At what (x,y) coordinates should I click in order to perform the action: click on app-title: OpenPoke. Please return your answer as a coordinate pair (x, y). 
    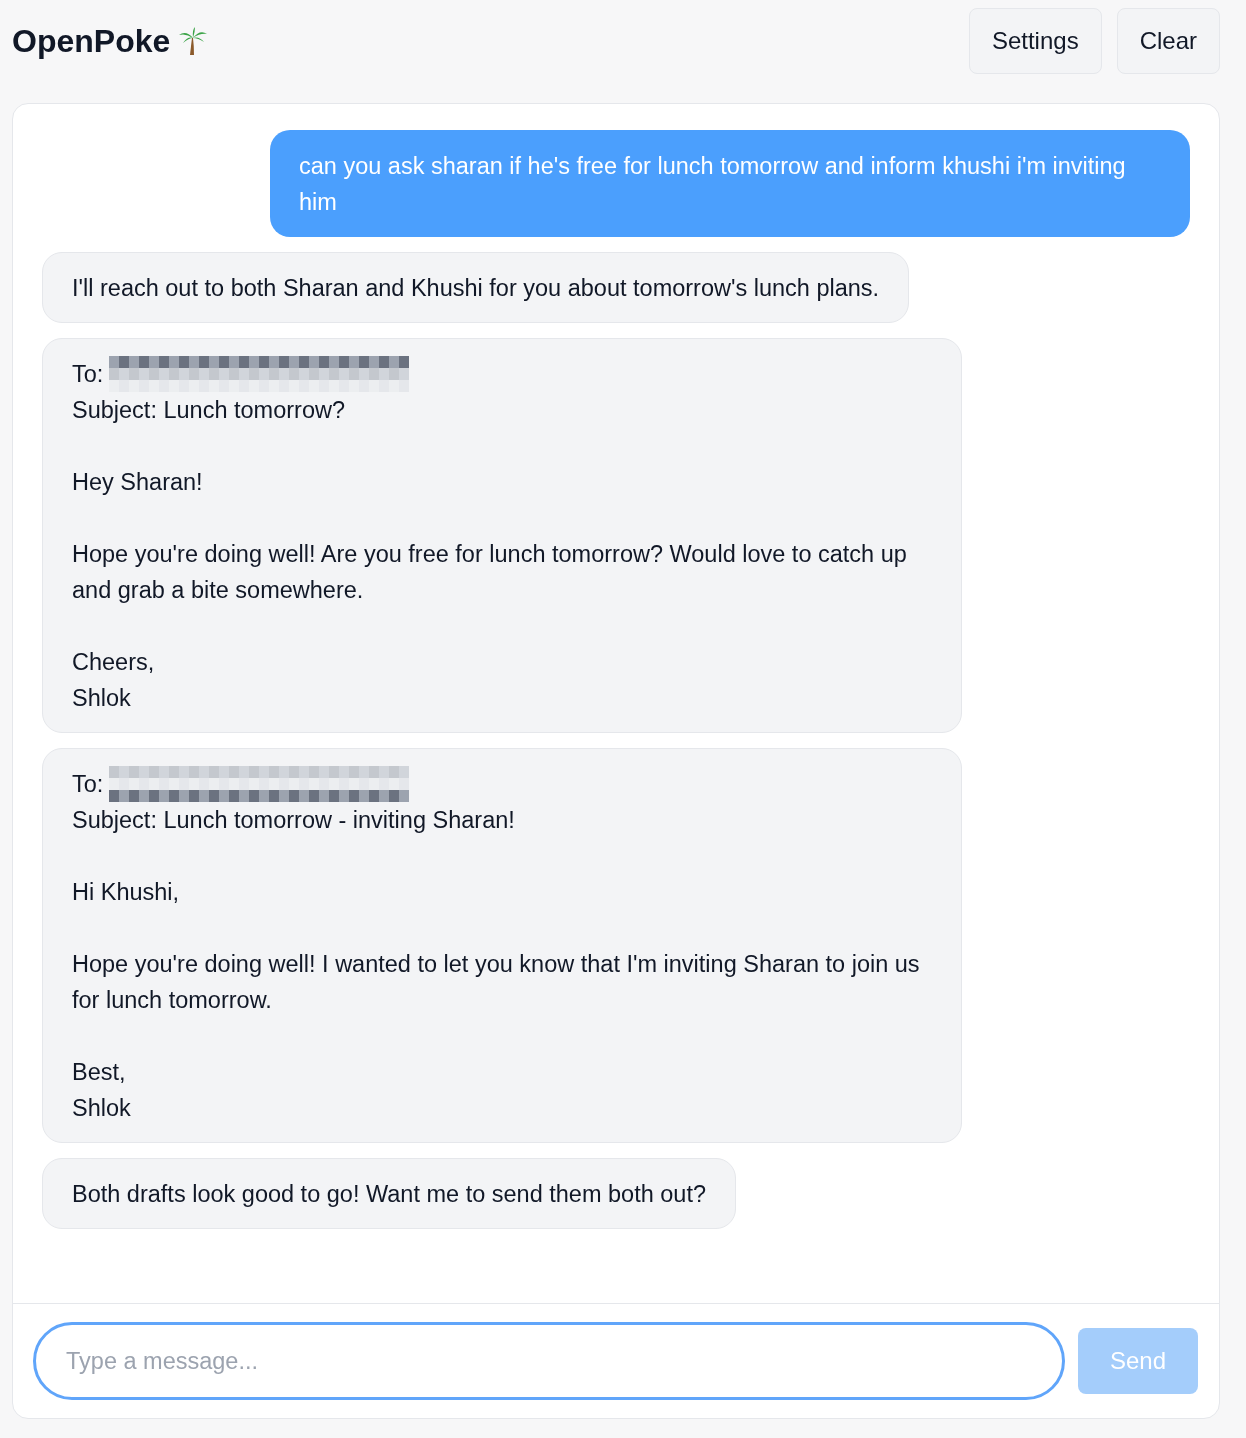
    Looking at the image, I should click on (91, 41).